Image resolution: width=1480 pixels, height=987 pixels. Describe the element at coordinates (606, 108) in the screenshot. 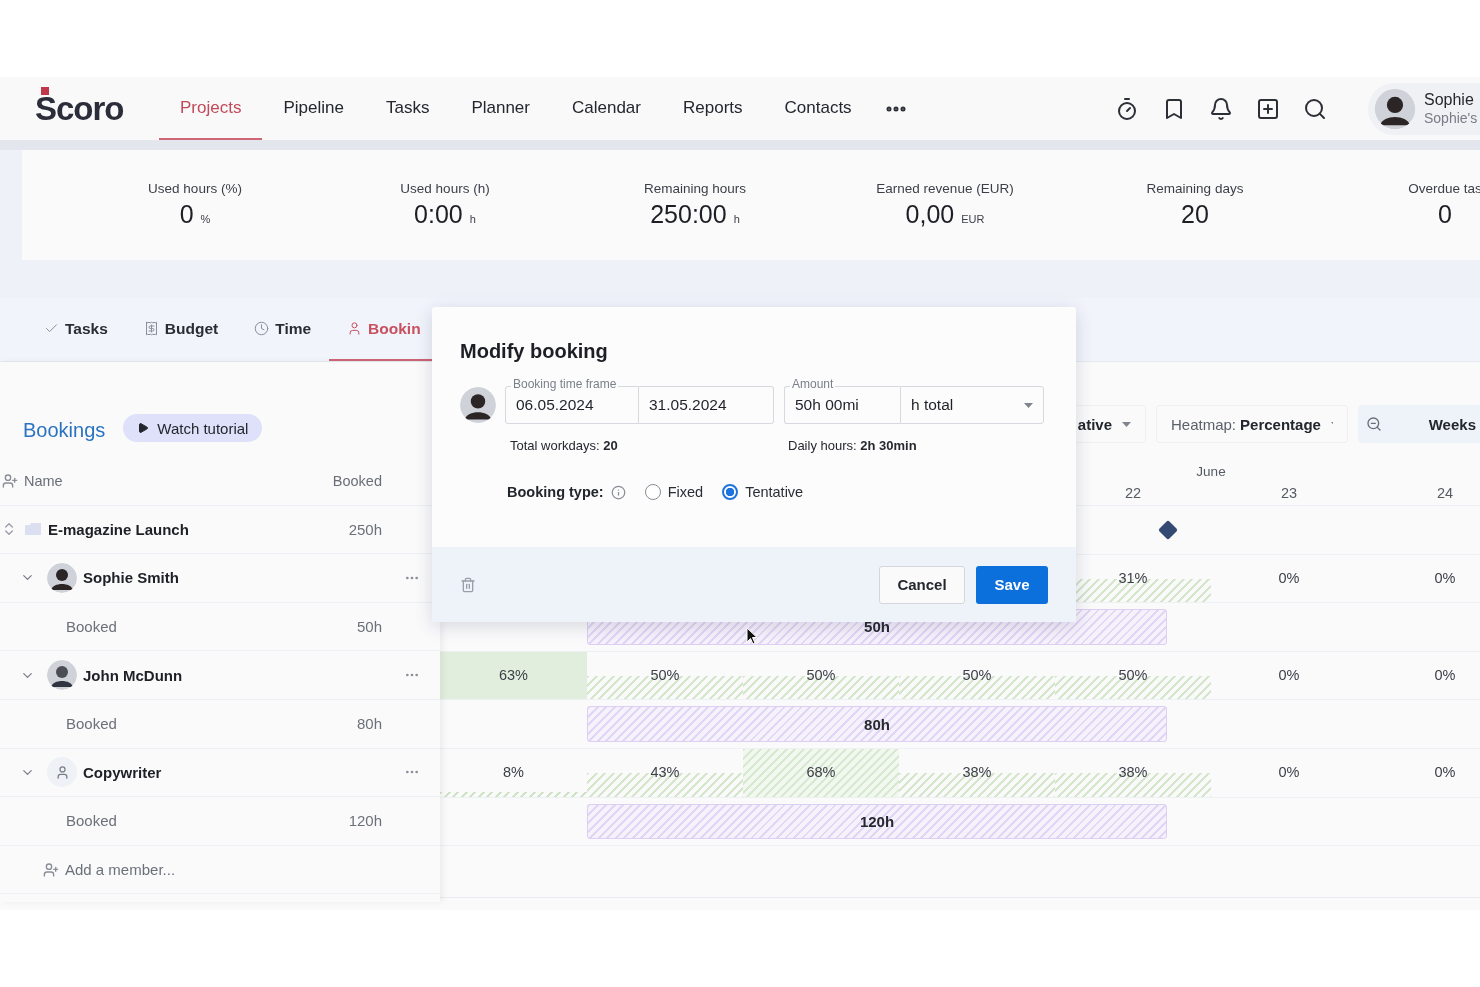

I see `nav-link: Calendar` at that location.